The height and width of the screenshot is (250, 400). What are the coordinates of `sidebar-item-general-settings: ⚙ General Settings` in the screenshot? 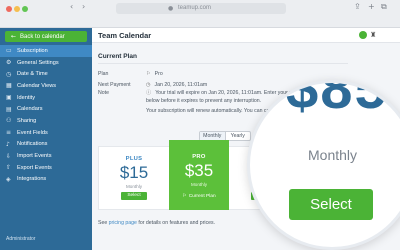 It's located at (46, 63).